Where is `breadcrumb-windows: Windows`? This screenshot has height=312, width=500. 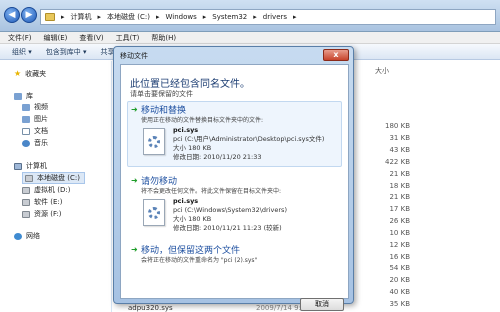
breadcrumb-windows: Windows is located at coordinates (180, 17).